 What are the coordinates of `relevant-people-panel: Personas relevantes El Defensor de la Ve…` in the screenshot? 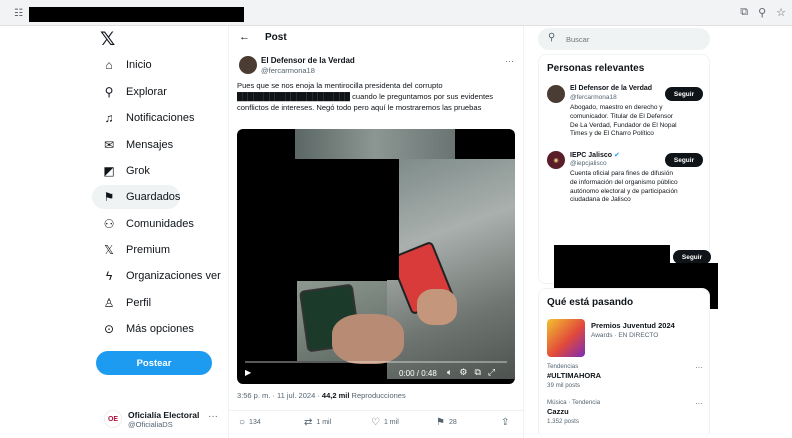 It's located at (628, 181).